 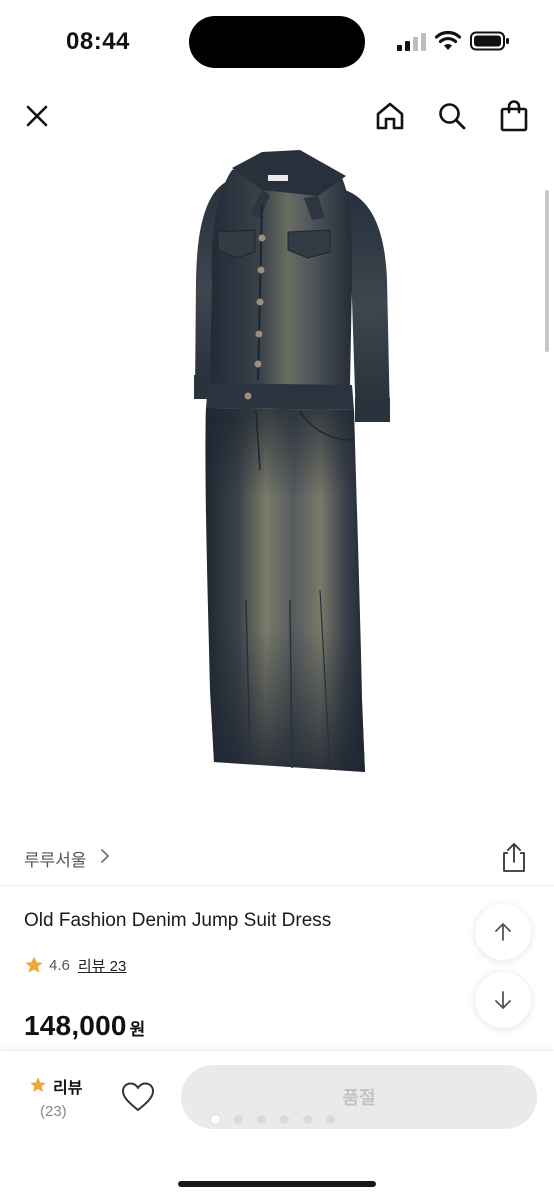 What do you see at coordinates (448, 40) in the screenshot?
I see `wifi-icon` at bounding box center [448, 40].